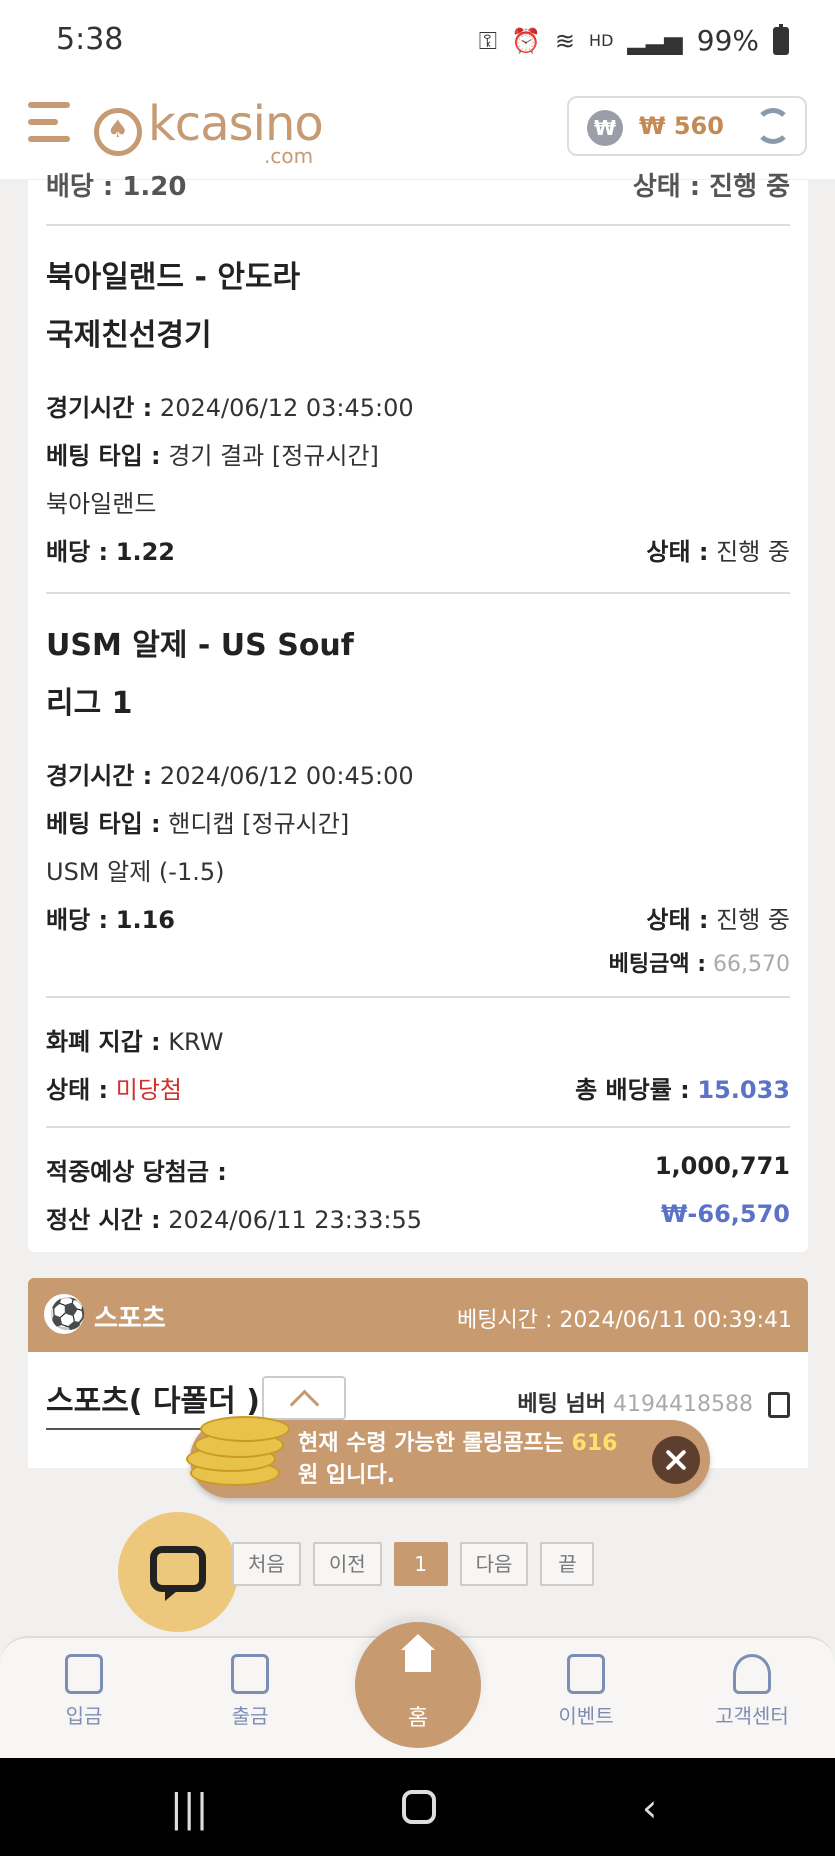 The width and height of the screenshot is (835, 1856). What do you see at coordinates (110, 920) in the screenshot?
I see `odds-row: 배당 : 1.16` at bounding box center [110, 920].